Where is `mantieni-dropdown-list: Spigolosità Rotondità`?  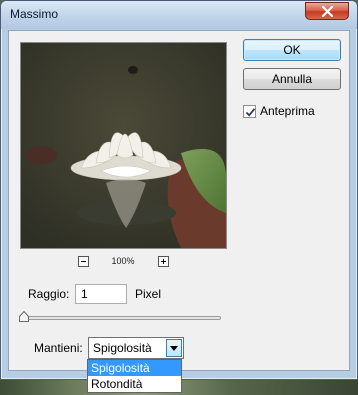
mantieni-dropdown-list: Spigolosità Rotondità is located at coordinates (134, 376).